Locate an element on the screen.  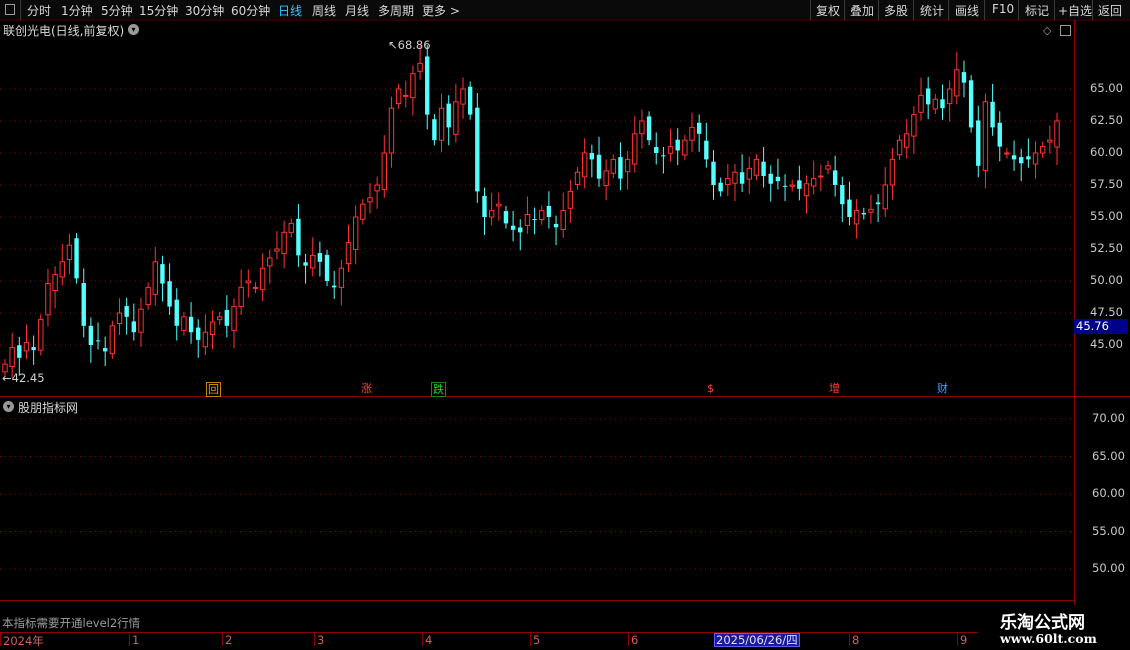
period-tab-more: 更多 > is located at coordinates (441, 10).